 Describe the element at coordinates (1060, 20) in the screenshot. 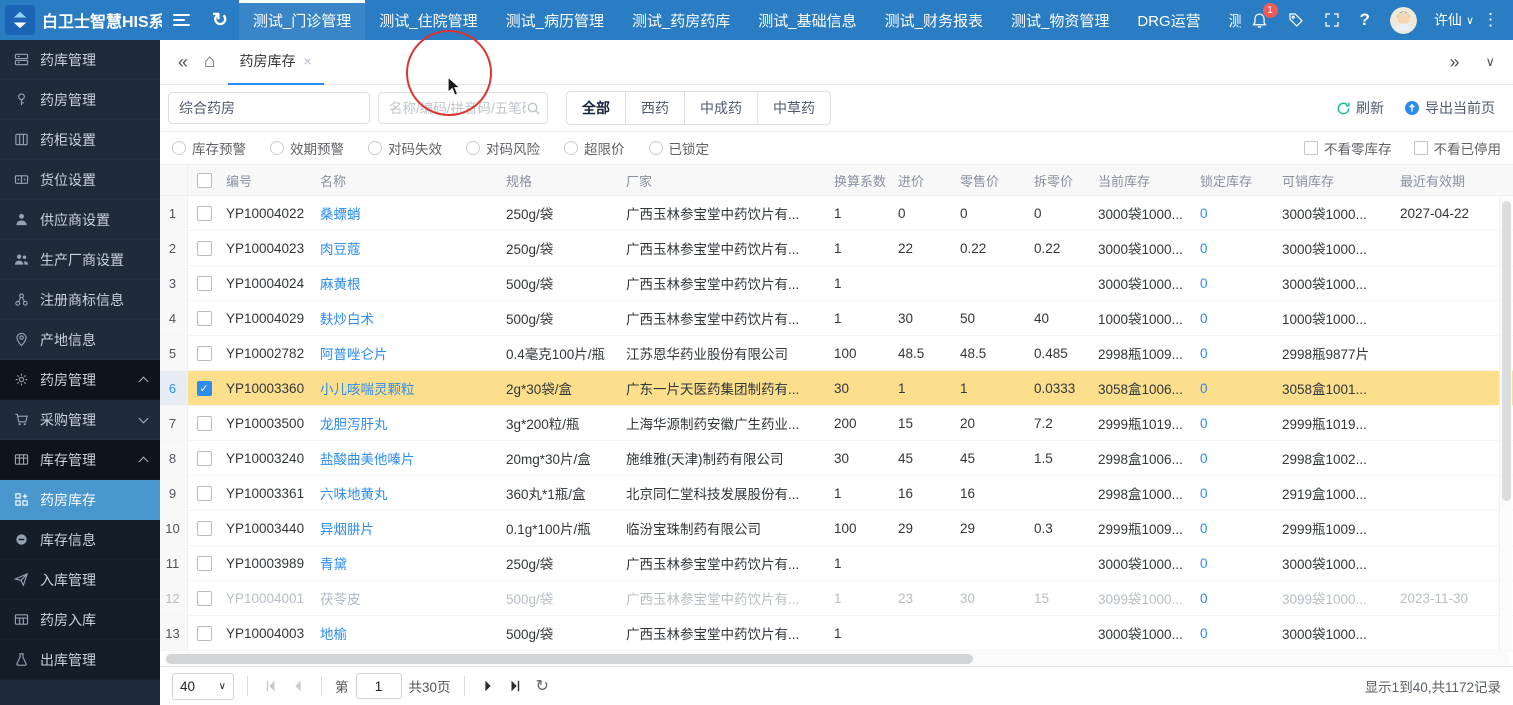

I see `top-nav-tab: 测试_物资管理` at that location.